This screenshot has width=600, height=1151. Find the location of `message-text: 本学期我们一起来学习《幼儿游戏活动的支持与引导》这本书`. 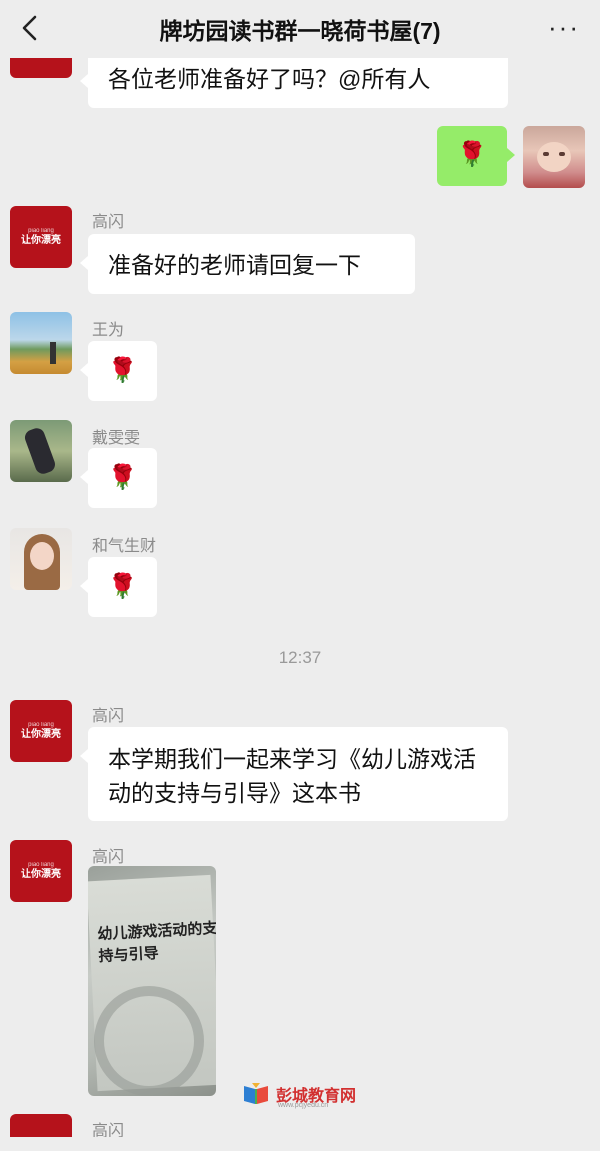

message-text: 本学期我们一起来学习《幼儿游戏活动的支持与引导》这本书 is located at coordinates (292, 776).